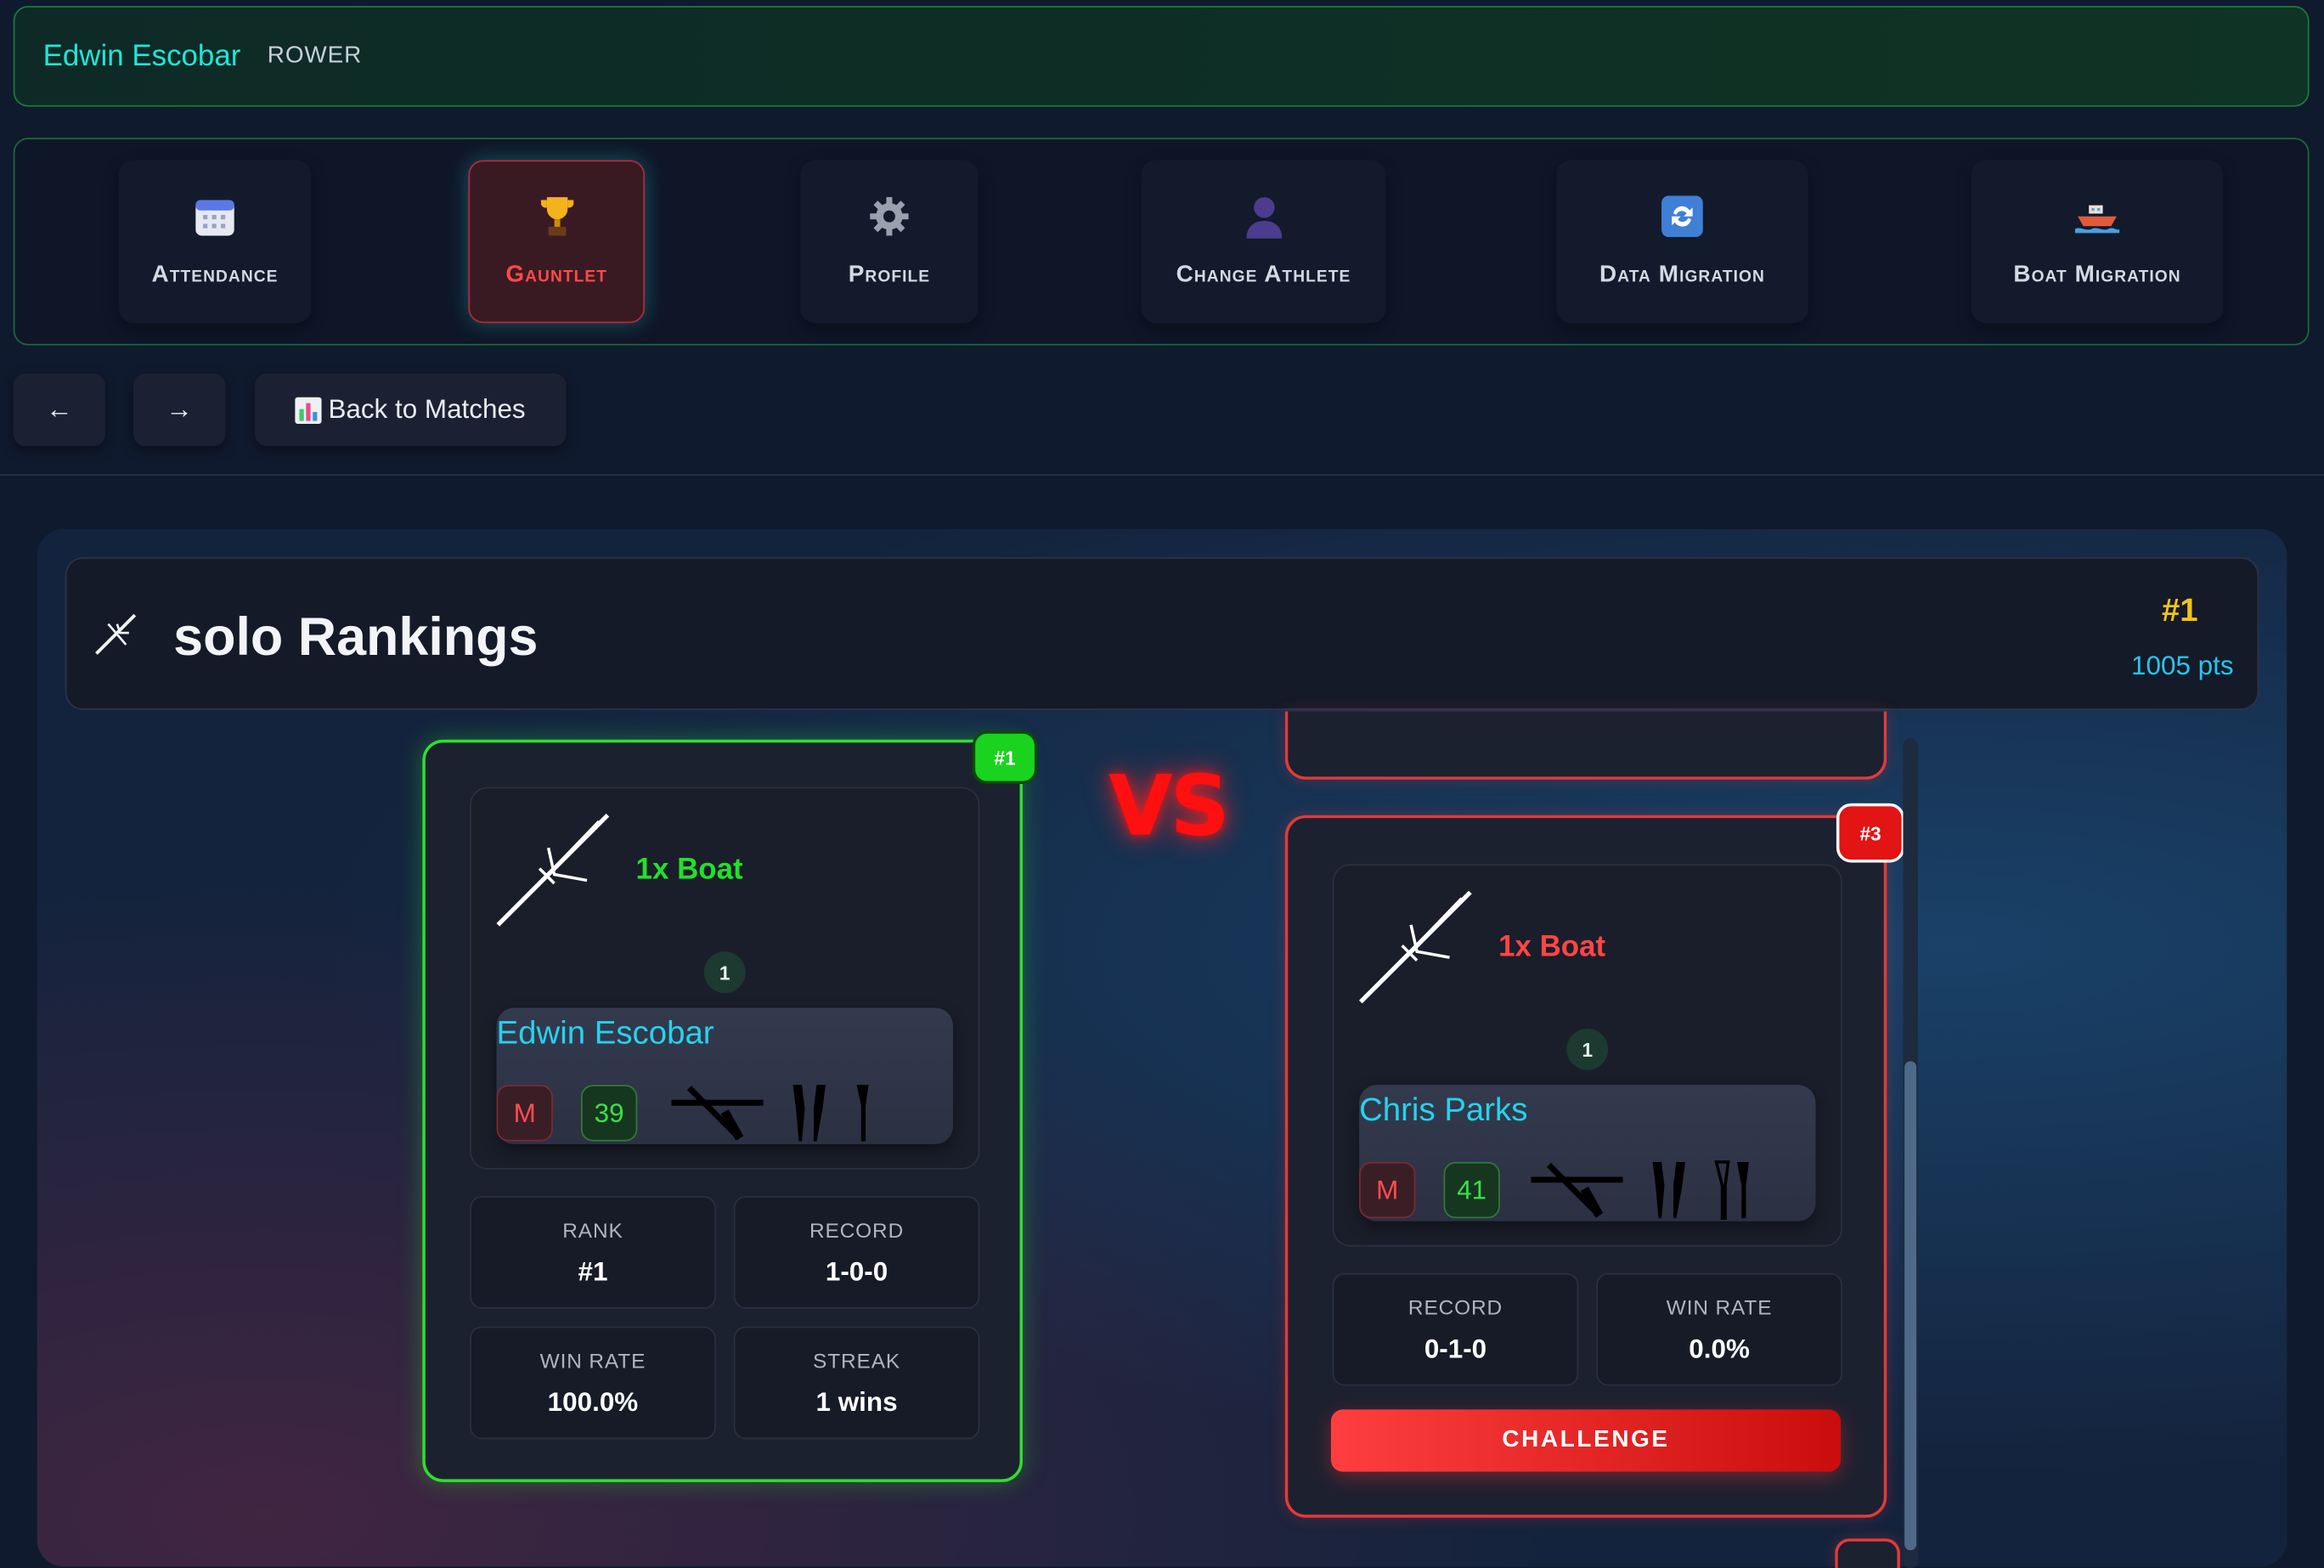  Describe the element at coordinates (1472, 1191) in the screenshot. I see `number-chip: 41` at that location.